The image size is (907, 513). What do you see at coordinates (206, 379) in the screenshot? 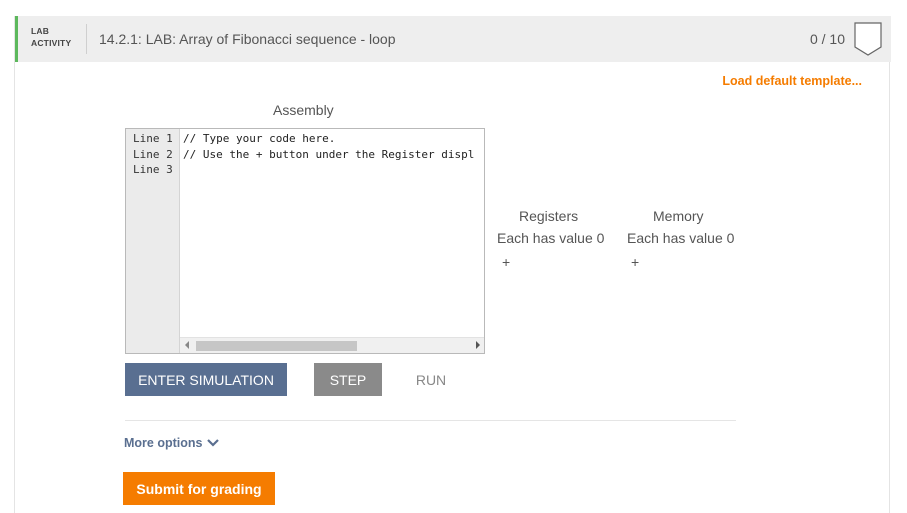
I see `enter-simulation-button: ENTER SIMULATION` at bounding box center [206, 379].